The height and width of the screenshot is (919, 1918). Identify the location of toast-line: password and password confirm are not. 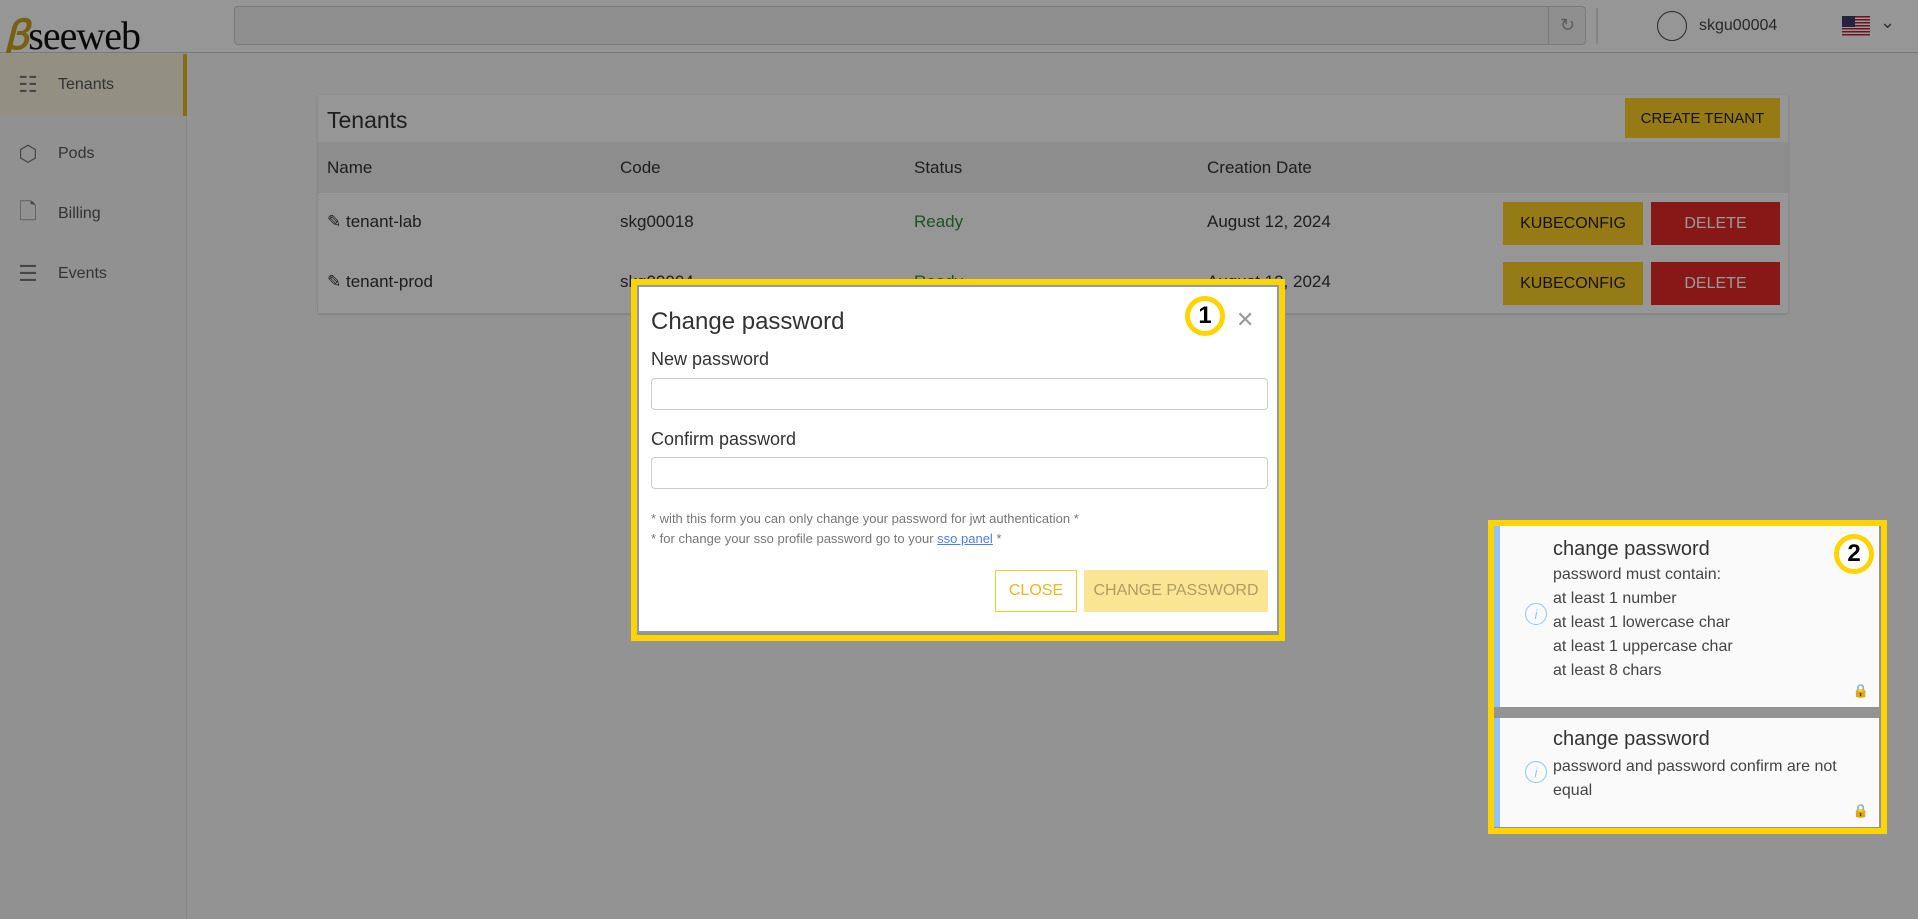
(1695, 766).